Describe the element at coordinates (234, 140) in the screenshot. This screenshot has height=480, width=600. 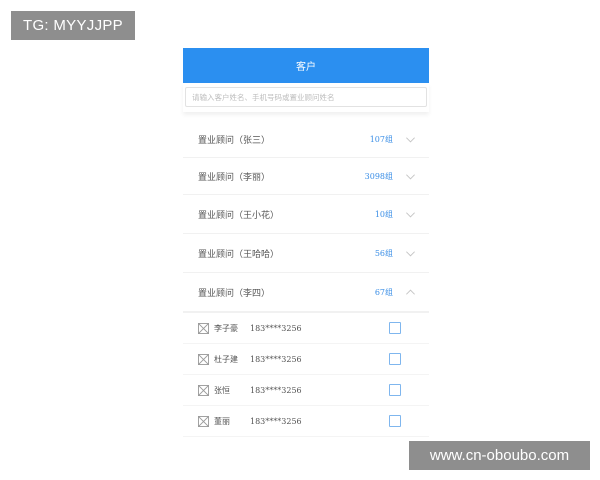
I see `advisor-group-name: 置业顾问（张三）` at that location.